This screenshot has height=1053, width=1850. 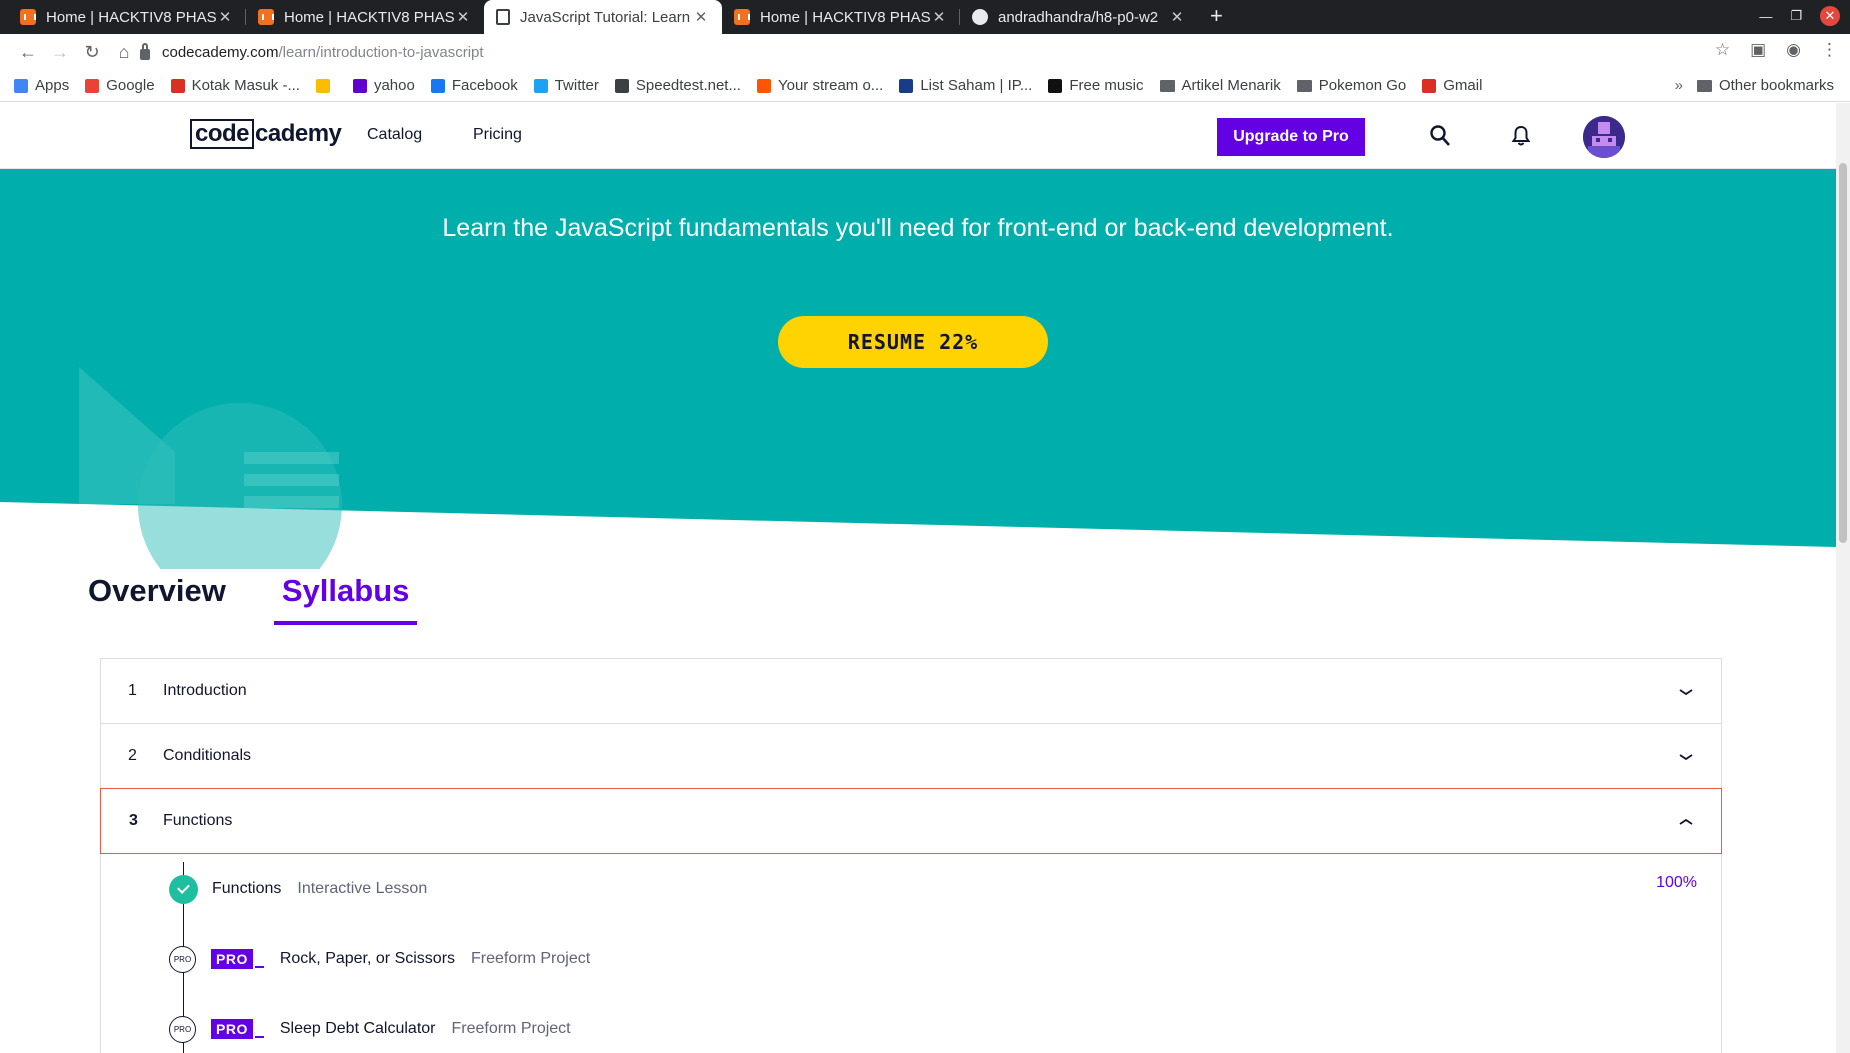 I want to click on bookmarks-more-button: », so click(x=1679, y=85).